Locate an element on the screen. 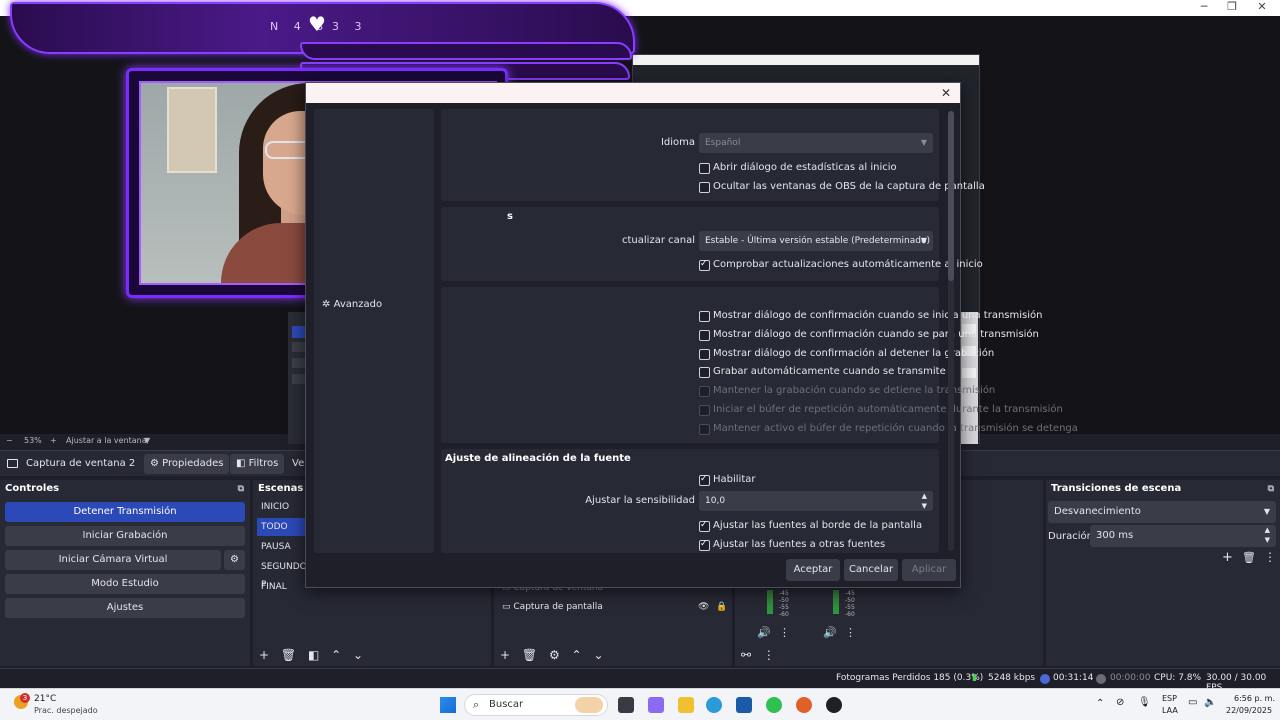 Image resolution: width=1280 pixels, height=720 pixels. sidebar-item-advanced: ✲ Avanzado is located at coordinates (352, 304).